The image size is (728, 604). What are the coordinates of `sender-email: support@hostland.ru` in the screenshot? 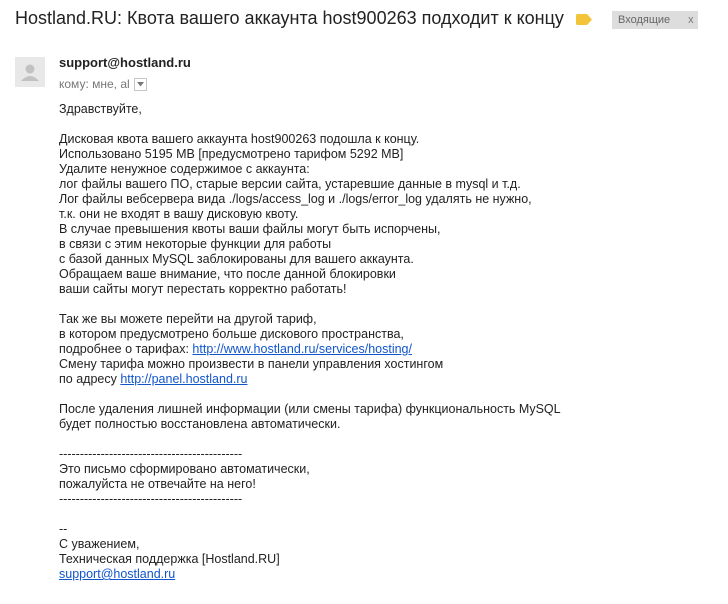 It's located at (125, 62).